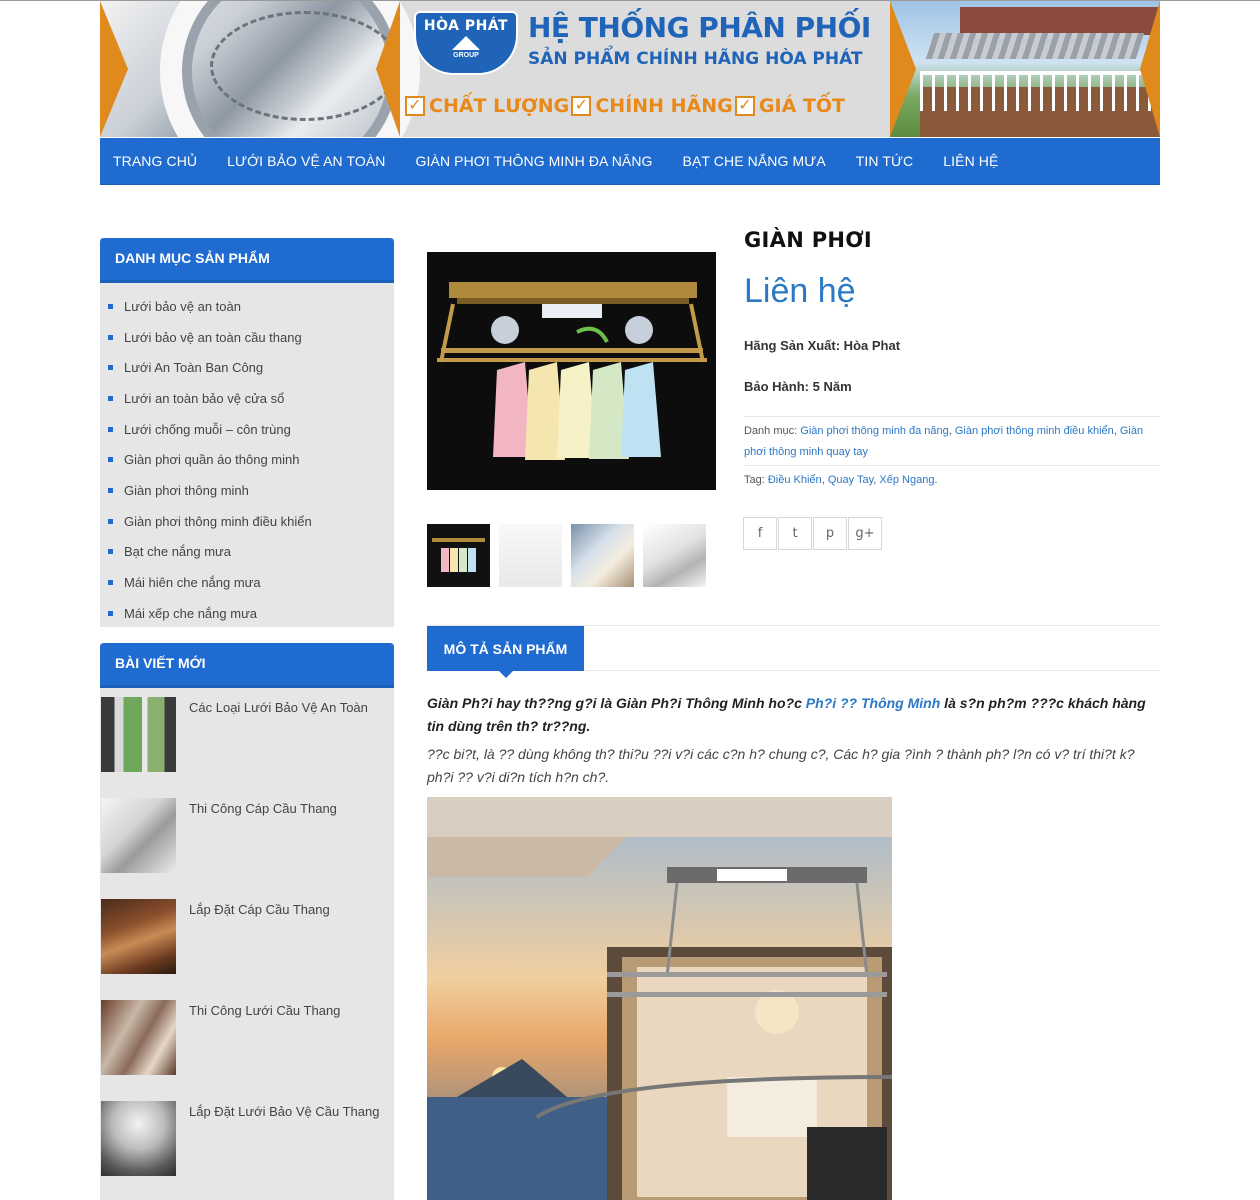 The image size is (1260, 1200). Describe the element at coordinates (251, 552) in the screenshot. I see `category-item: Bạt che nắng mưa` at that location.